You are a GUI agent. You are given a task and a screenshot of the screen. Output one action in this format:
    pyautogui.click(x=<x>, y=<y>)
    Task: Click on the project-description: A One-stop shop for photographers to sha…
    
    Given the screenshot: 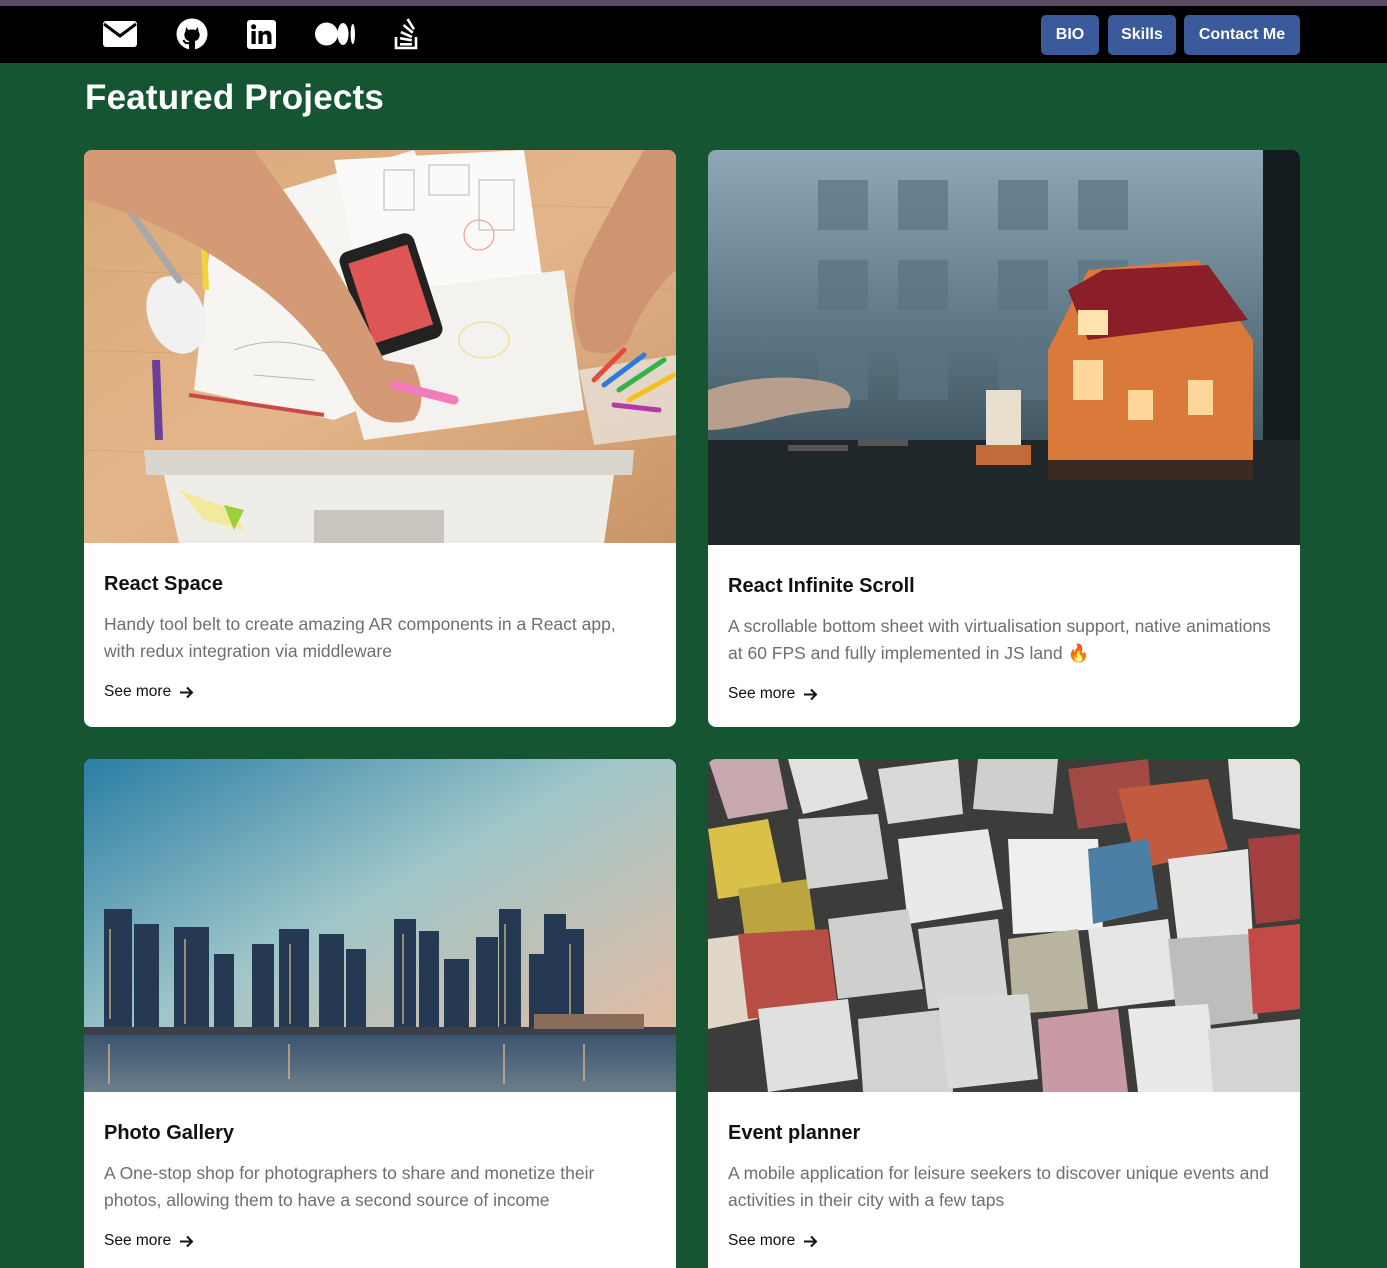 What is the action you would take?
    pyautogui.click(x=349, y=1186)
    